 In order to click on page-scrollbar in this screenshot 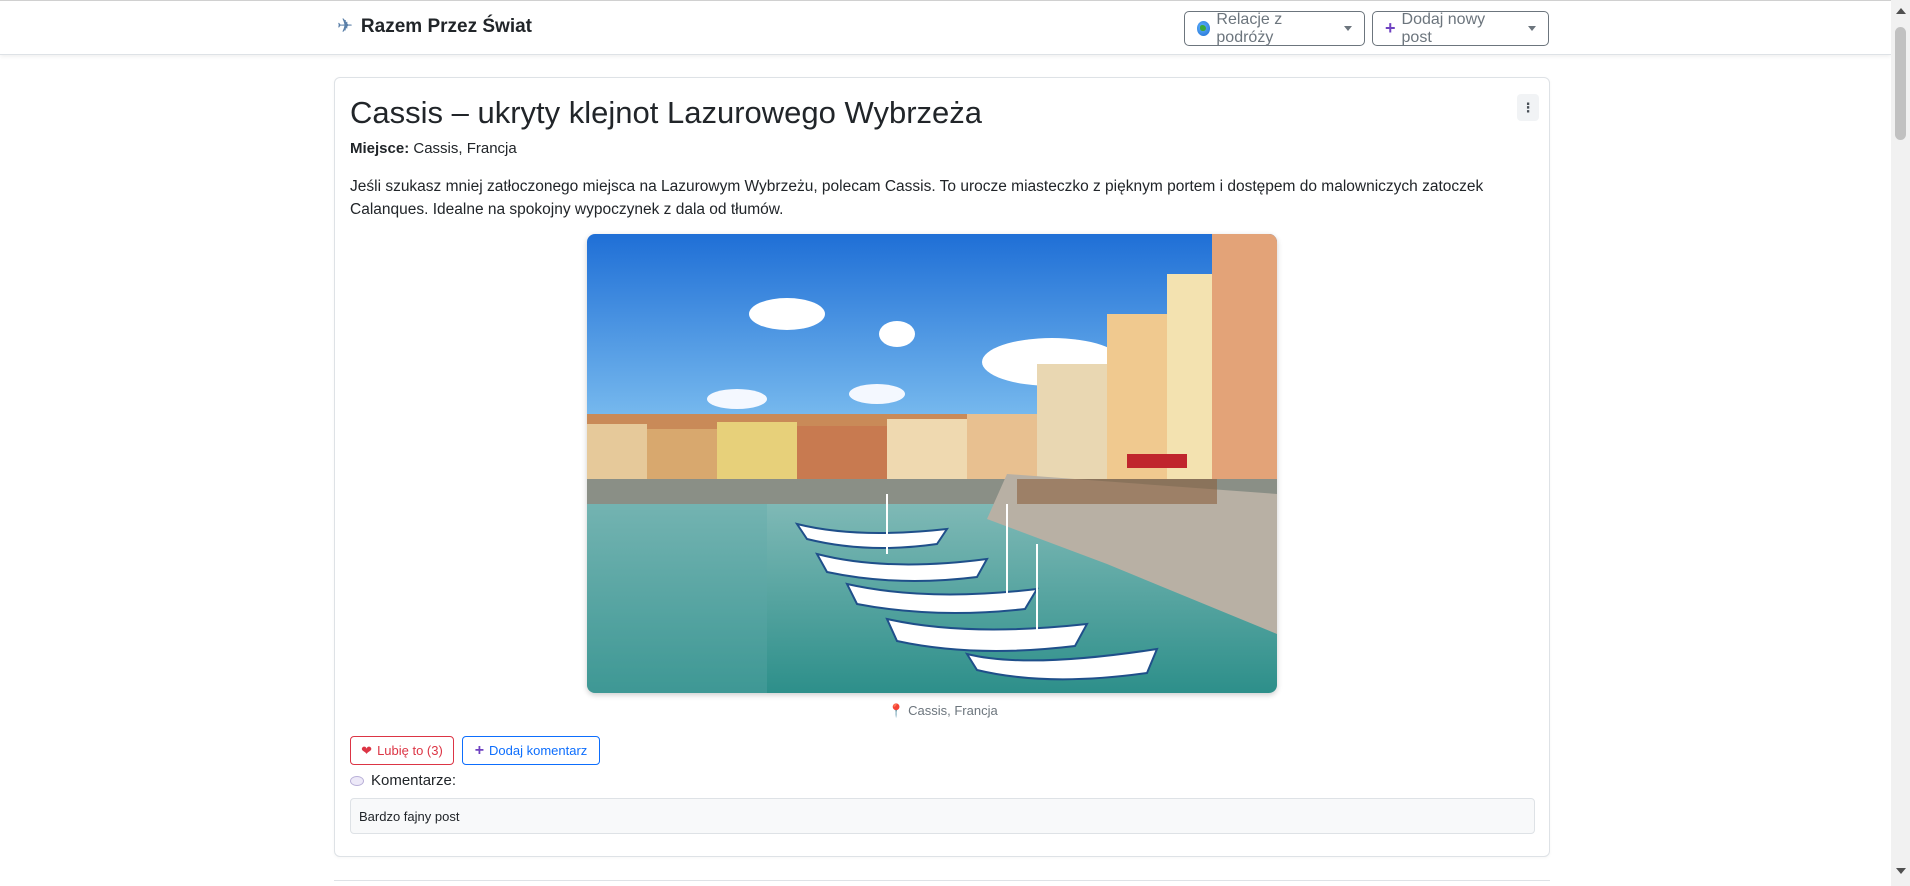, I will do `click(1900, 443)`.